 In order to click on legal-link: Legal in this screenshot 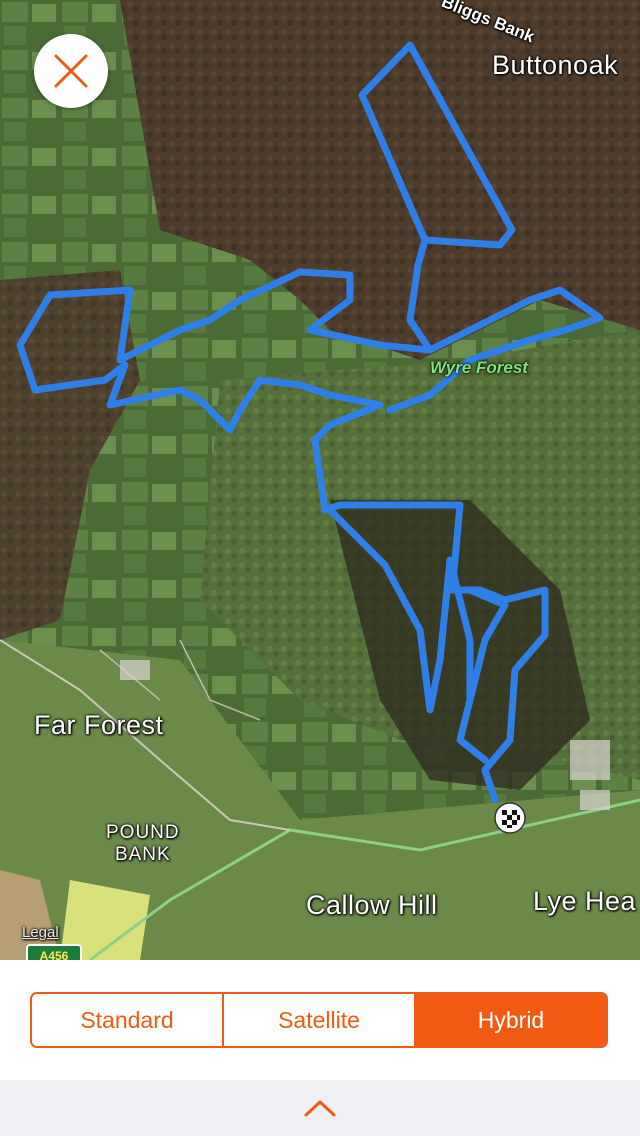, I will do `click(40, 932)`.